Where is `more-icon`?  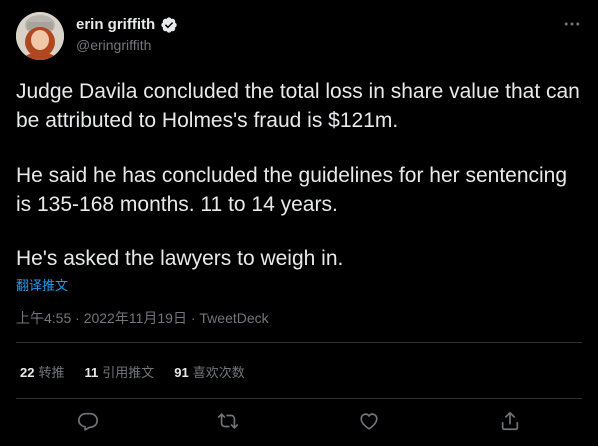
more-icon is located at coordinates (572, 24).